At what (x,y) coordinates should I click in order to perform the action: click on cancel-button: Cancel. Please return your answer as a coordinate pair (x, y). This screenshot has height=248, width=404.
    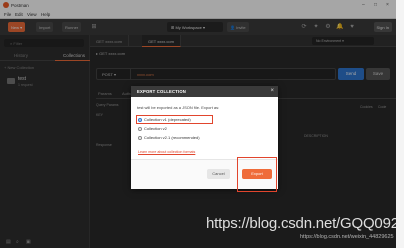
    Looking at the image, I should click on (218, 174).